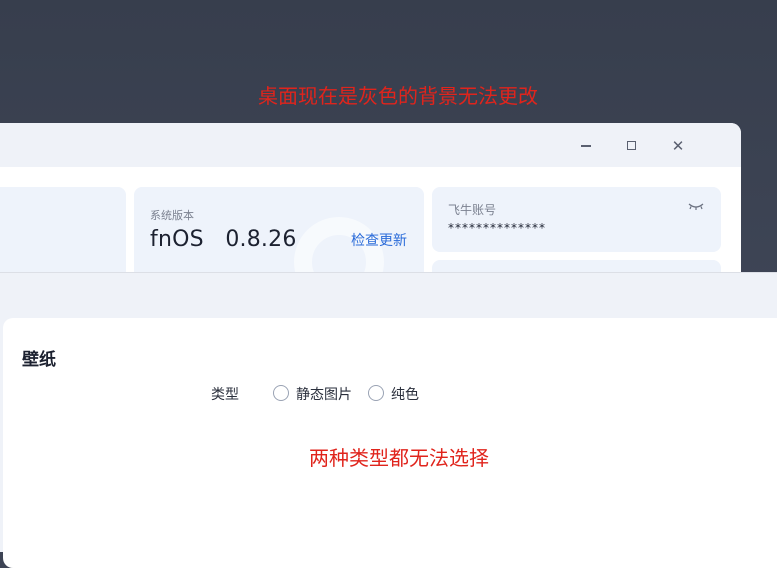 This screenshot has width=777, height=568. Describe the element at coordinates (576, 219) in the screenshot. I see `account-card: 飞牛账号 **************` at that location.